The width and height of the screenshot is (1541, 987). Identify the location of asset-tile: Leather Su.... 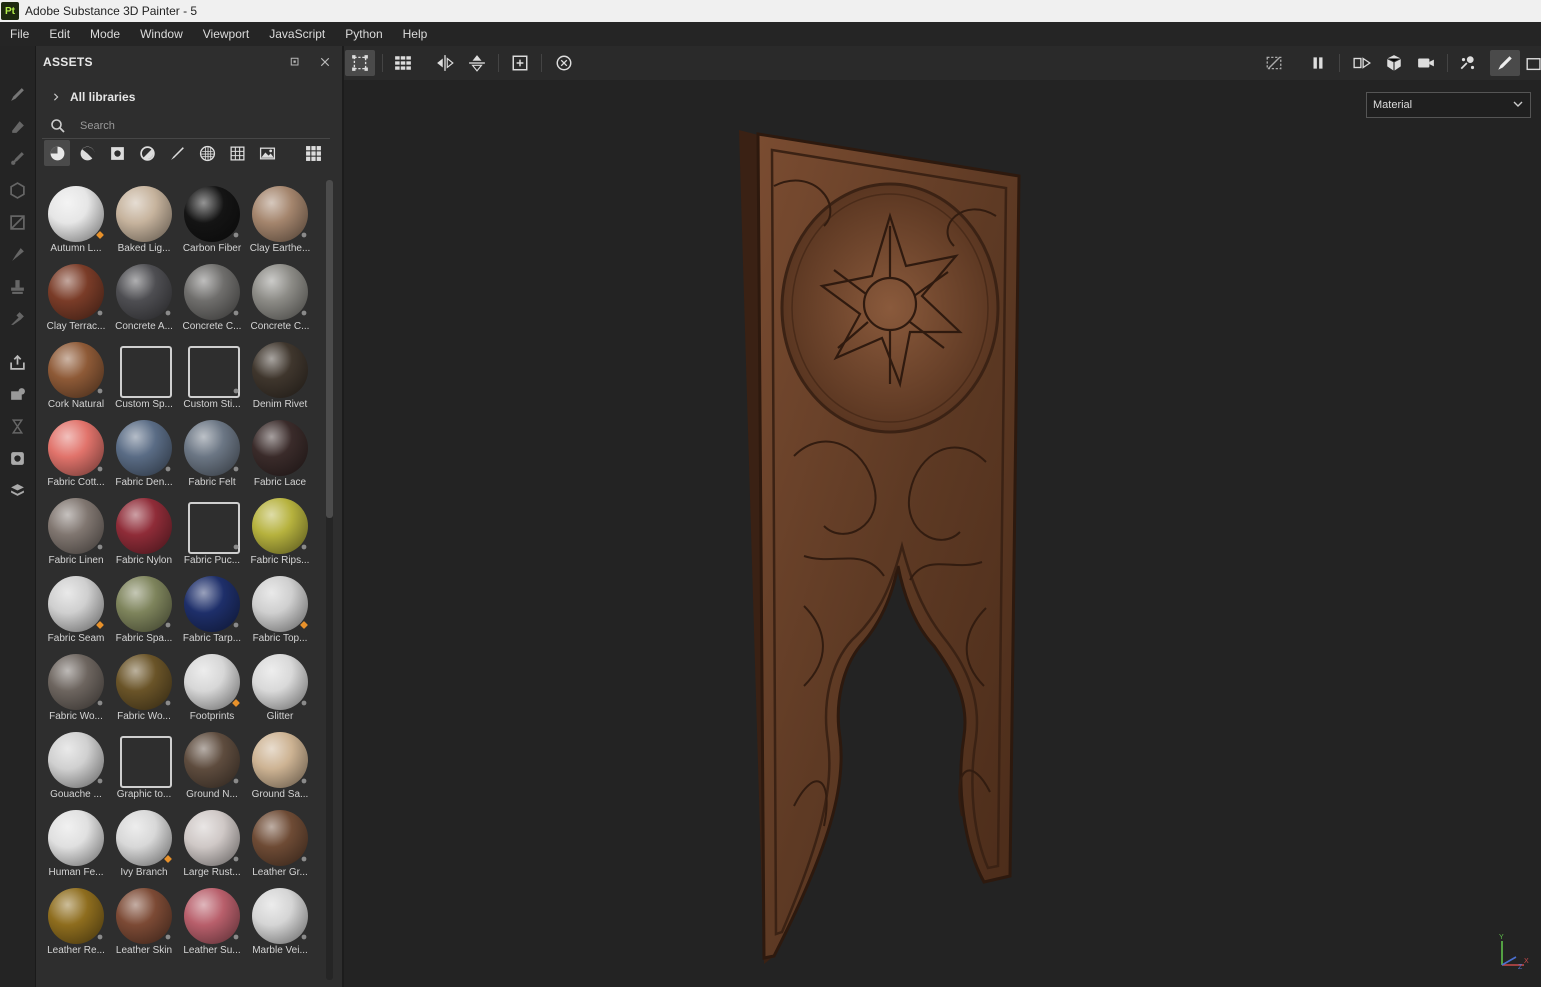
(212, 919).